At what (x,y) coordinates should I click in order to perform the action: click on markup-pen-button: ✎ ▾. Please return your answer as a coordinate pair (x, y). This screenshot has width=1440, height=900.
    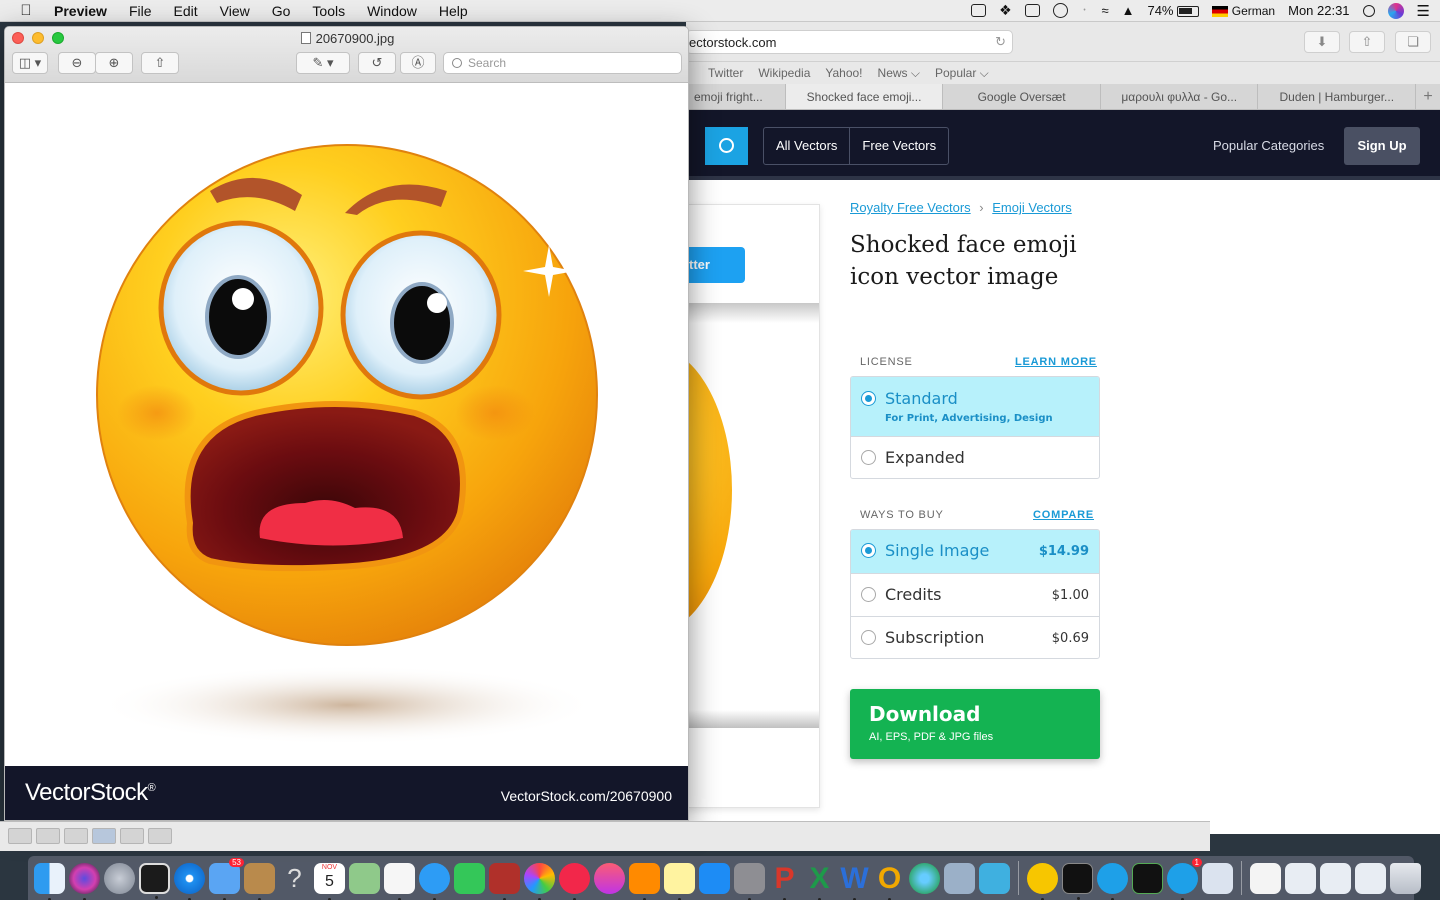
    Looking at the image, I should click on (323, 63).